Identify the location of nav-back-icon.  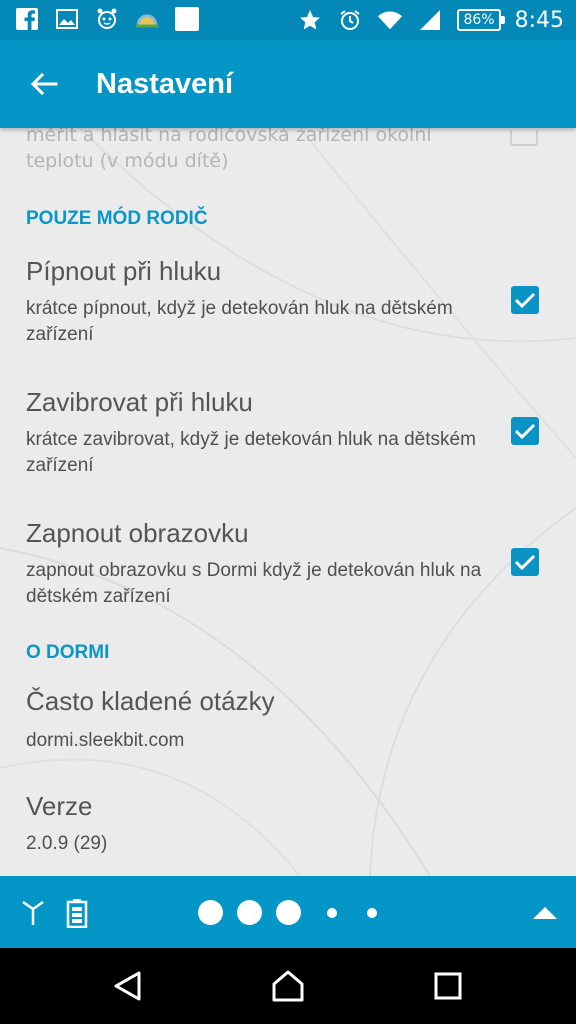
(127, 986).